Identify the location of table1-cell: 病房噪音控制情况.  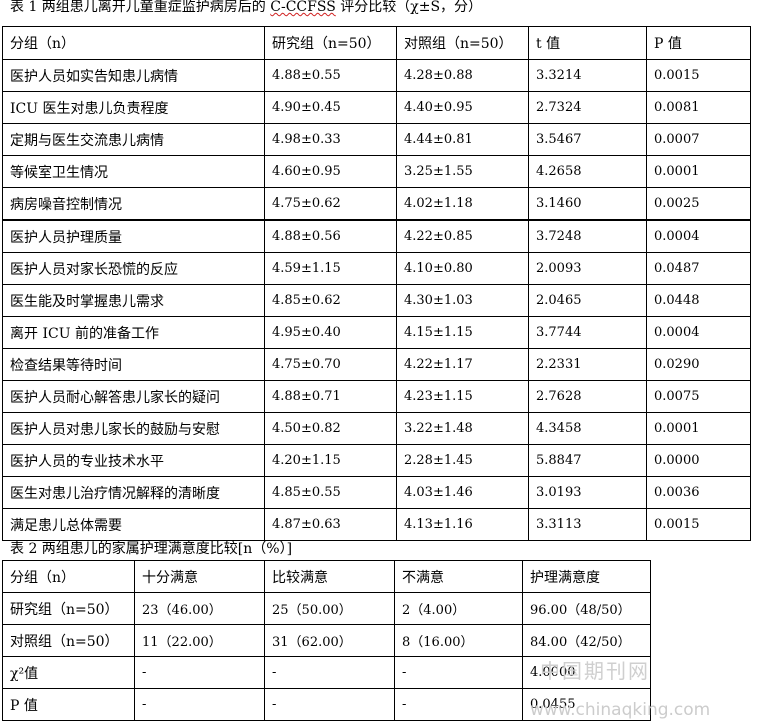
(133, 204).